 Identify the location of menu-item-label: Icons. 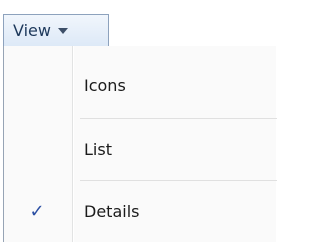
(105, 85).